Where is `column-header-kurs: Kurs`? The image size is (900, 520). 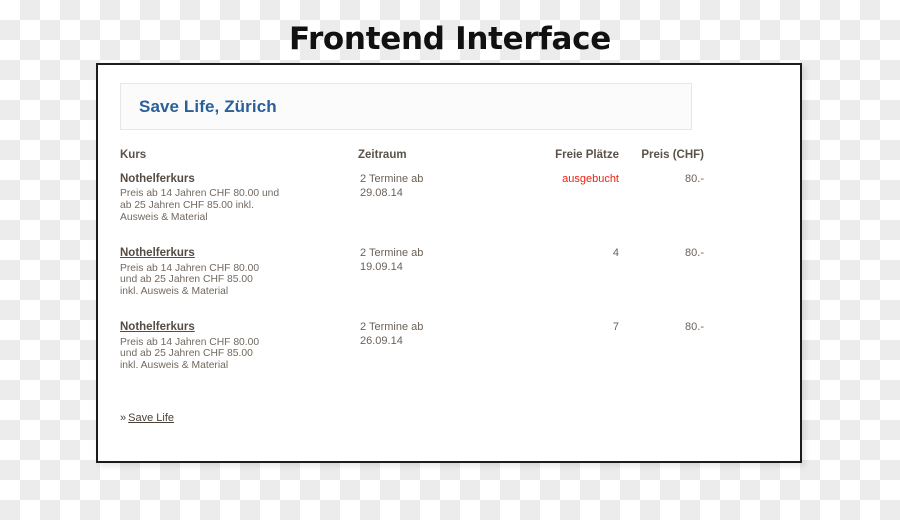
column-header-kurs: Kurs is located at coordinates (133, 155).